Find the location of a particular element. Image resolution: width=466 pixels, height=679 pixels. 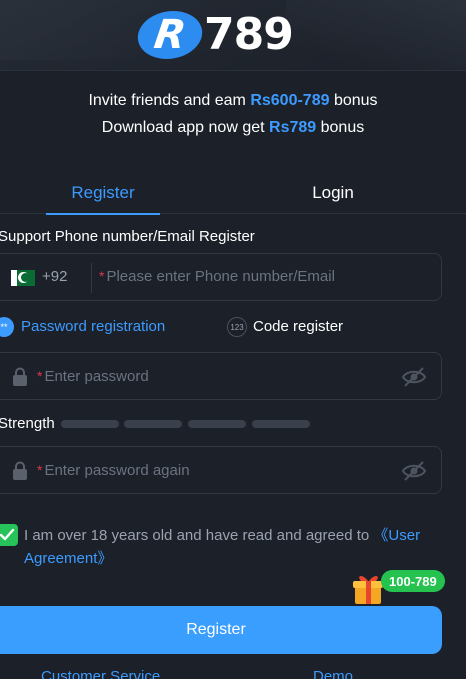

promo-text: Invite friends and eam is located at coordinates (169, 100).